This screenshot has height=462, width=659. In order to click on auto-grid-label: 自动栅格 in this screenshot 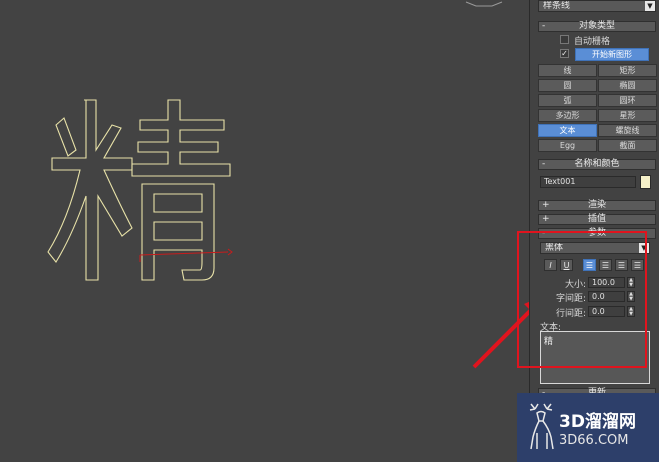, I will do `click(592, 42)`.